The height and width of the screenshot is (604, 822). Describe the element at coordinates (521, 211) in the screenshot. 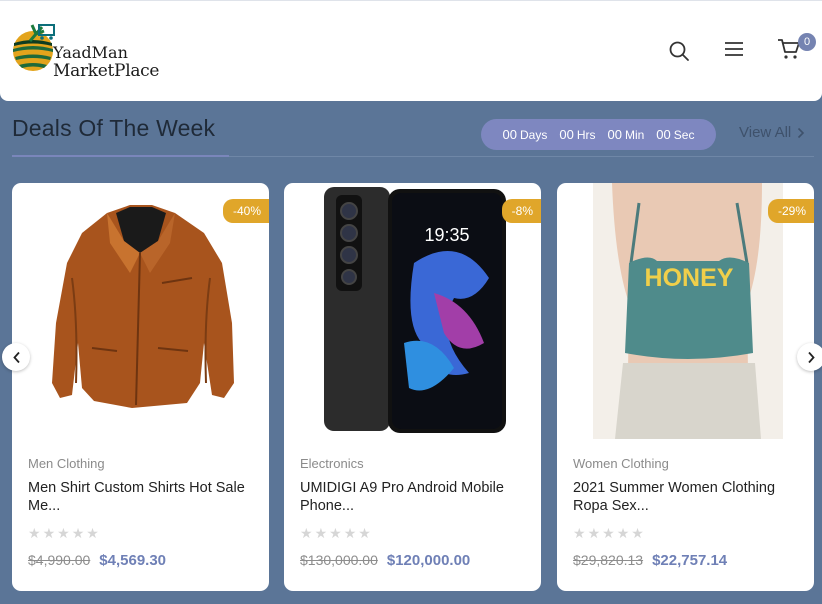

I see `discount-badge: -8%` at that location.